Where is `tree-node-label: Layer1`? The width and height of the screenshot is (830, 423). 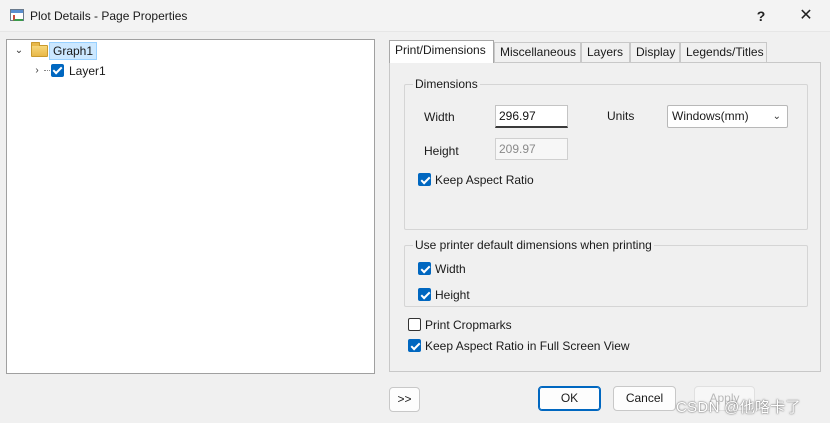
tree-node-label: Layer1 is located at coordinates (87, 71).